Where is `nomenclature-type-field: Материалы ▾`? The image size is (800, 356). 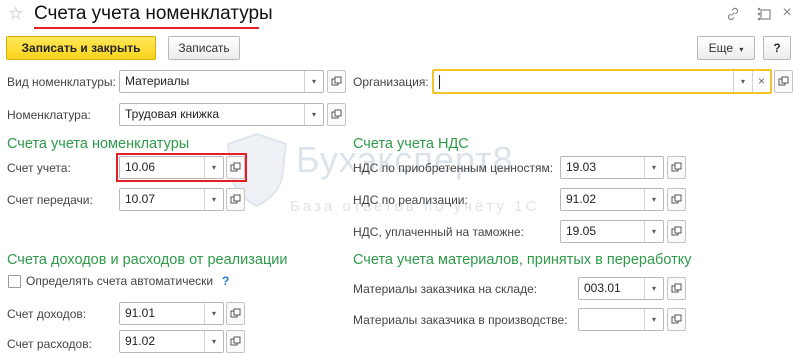
nomenclature-type-field: Материалы ▾ is located at coordinates (221, 81).